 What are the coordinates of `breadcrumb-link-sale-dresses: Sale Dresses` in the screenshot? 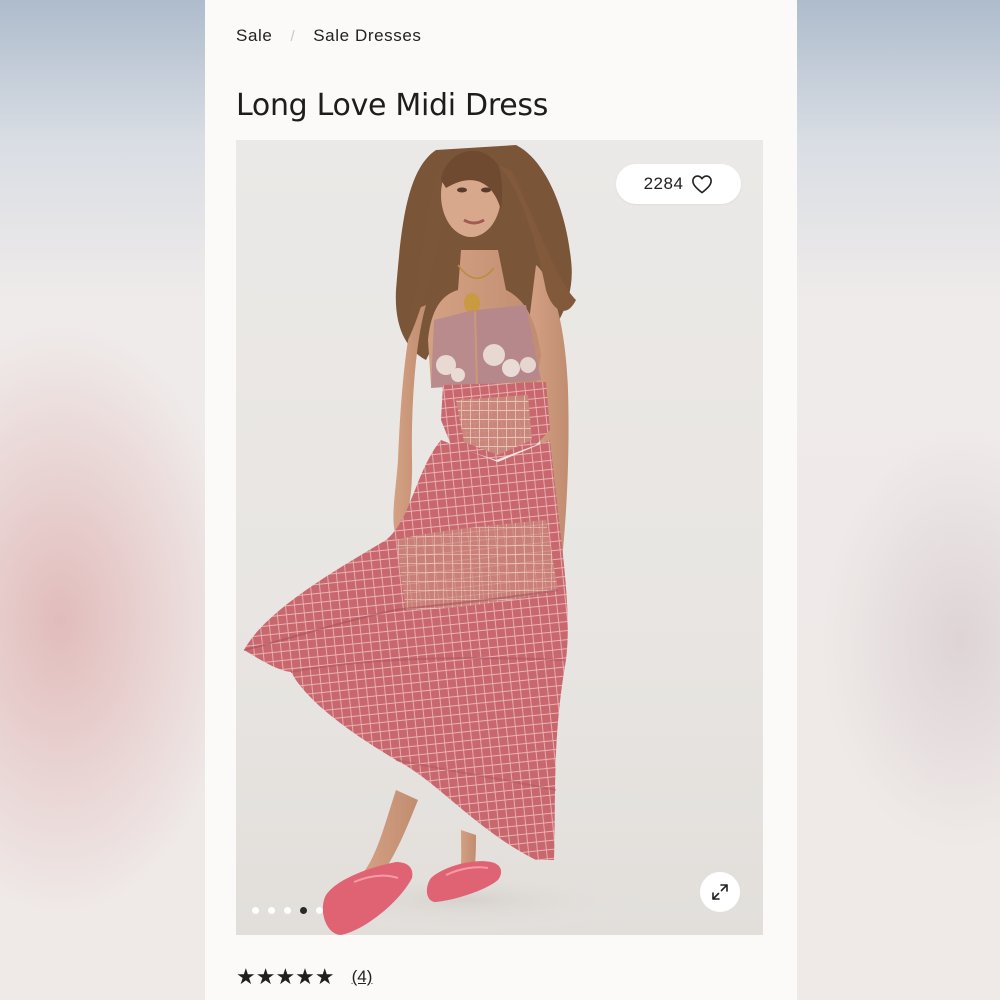 It's located at (367, 36).